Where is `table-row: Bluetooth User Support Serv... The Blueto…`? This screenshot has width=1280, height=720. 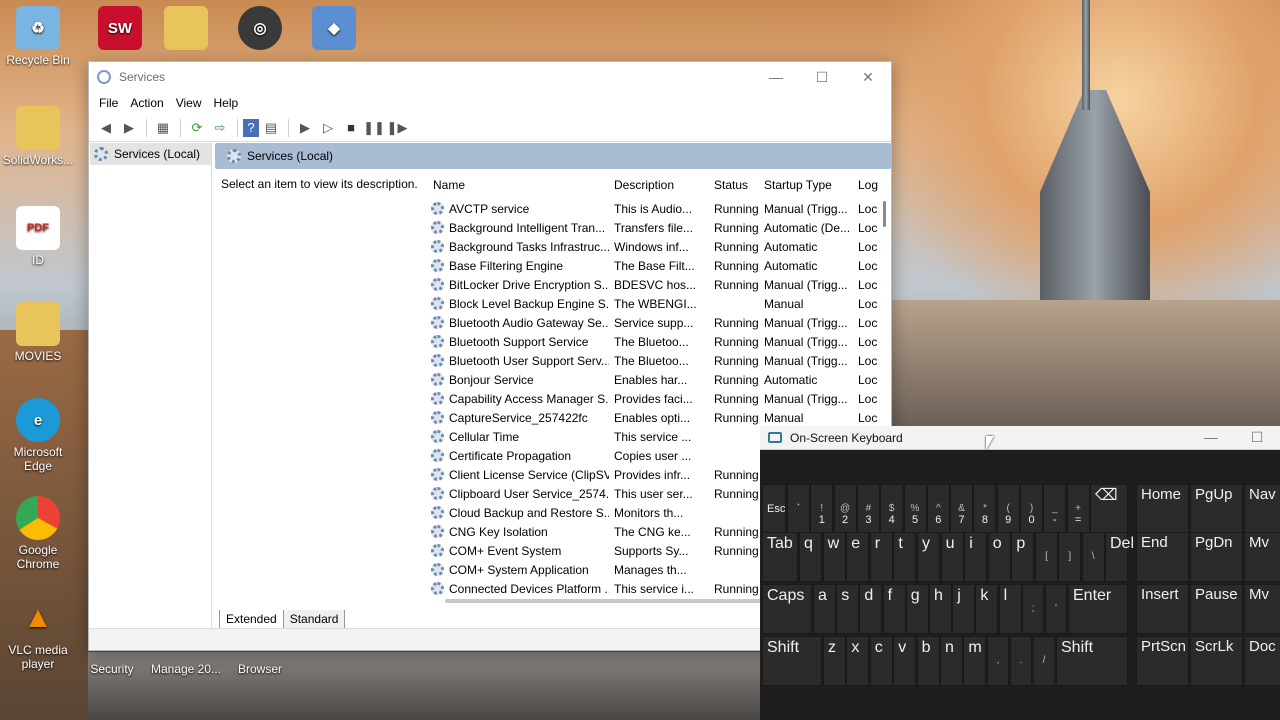
table-row: Bluetooth User Support Serv... The Blueto… is located at coordinates (653, 360).